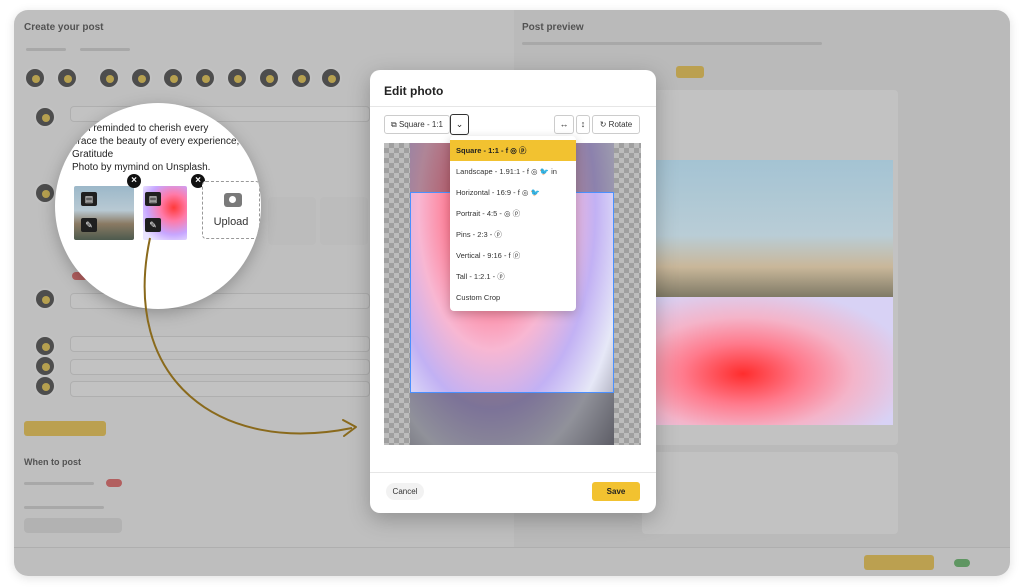 Image resolution: width=1024 pixels, height=588 pixels. Describe the element at coordinates (513, 276) in the screenshot. I see `aspect-option-tall: Tall - 1:2.1 - ⓟ` at that location.